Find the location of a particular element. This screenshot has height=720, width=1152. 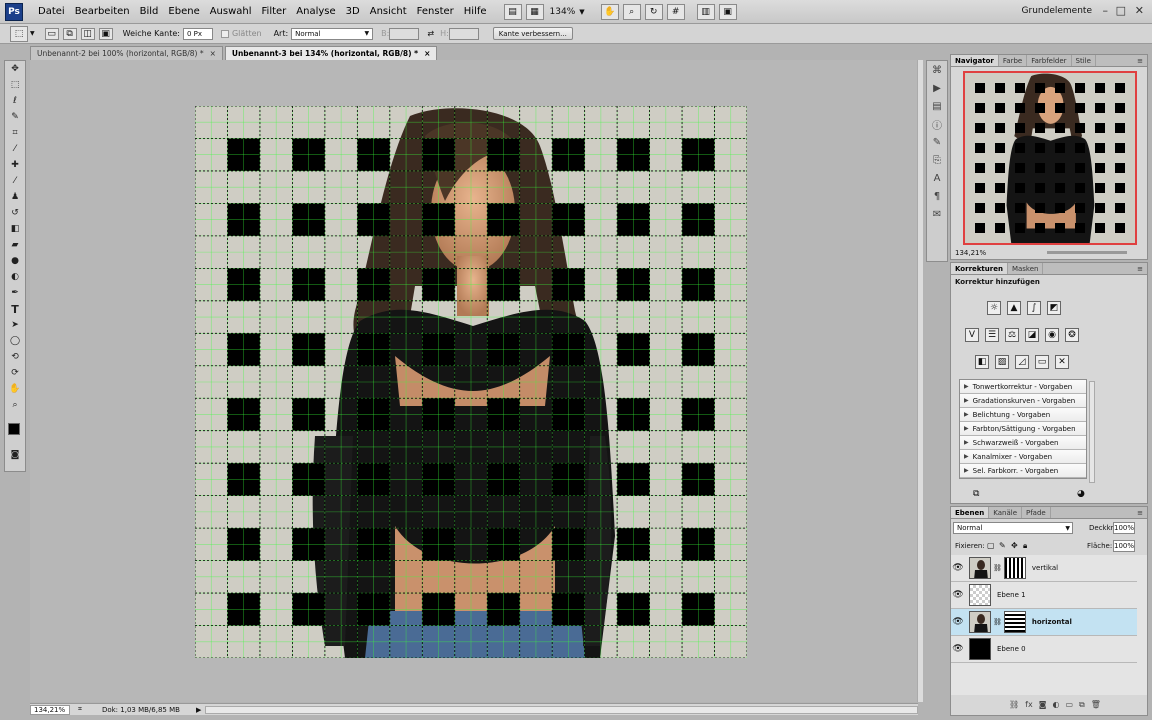

new-group-icon: ▭ is located at coordinates (1069, 705).